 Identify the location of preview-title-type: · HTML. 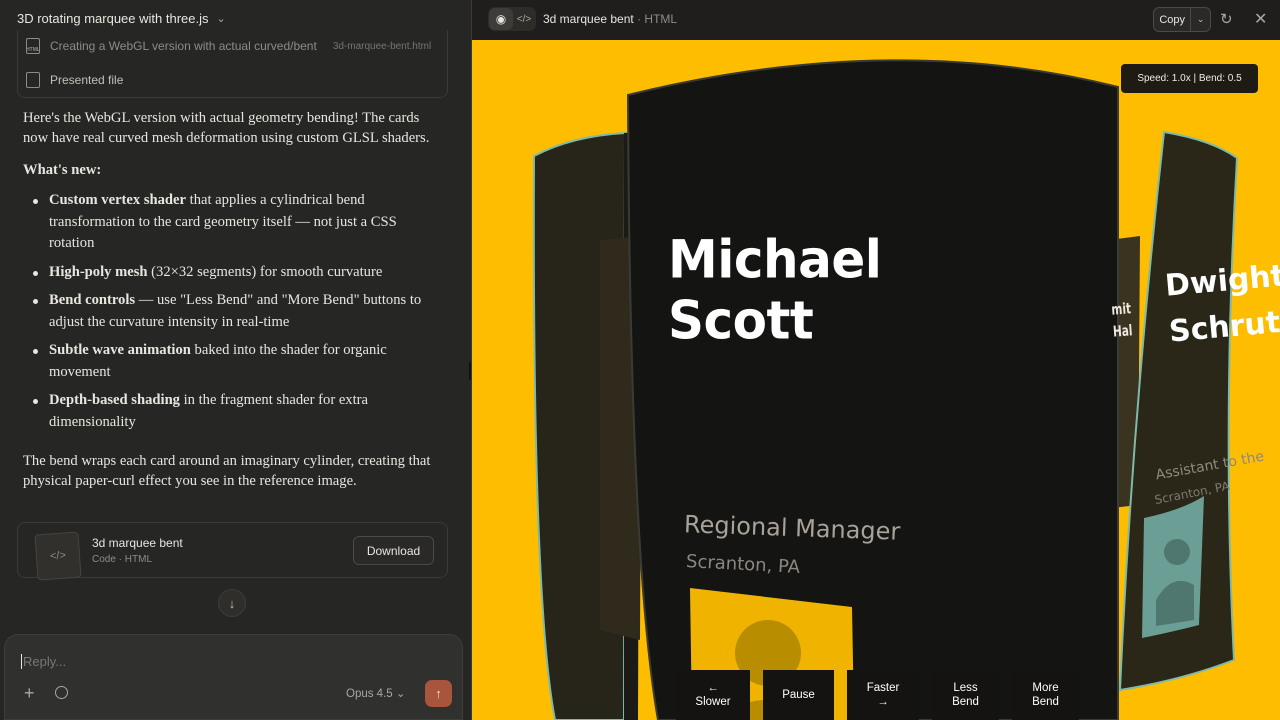
(655, 19).